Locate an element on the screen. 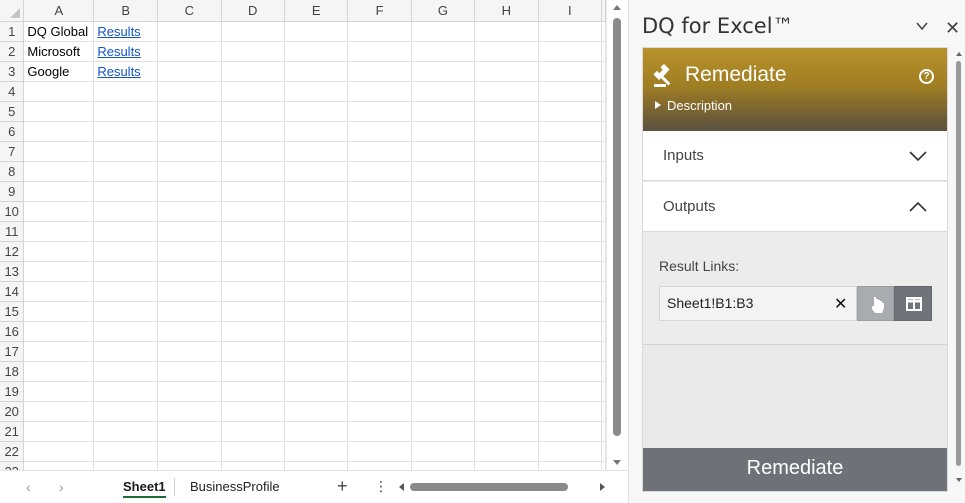  cell-i20 is located at coordinates (570, 411).